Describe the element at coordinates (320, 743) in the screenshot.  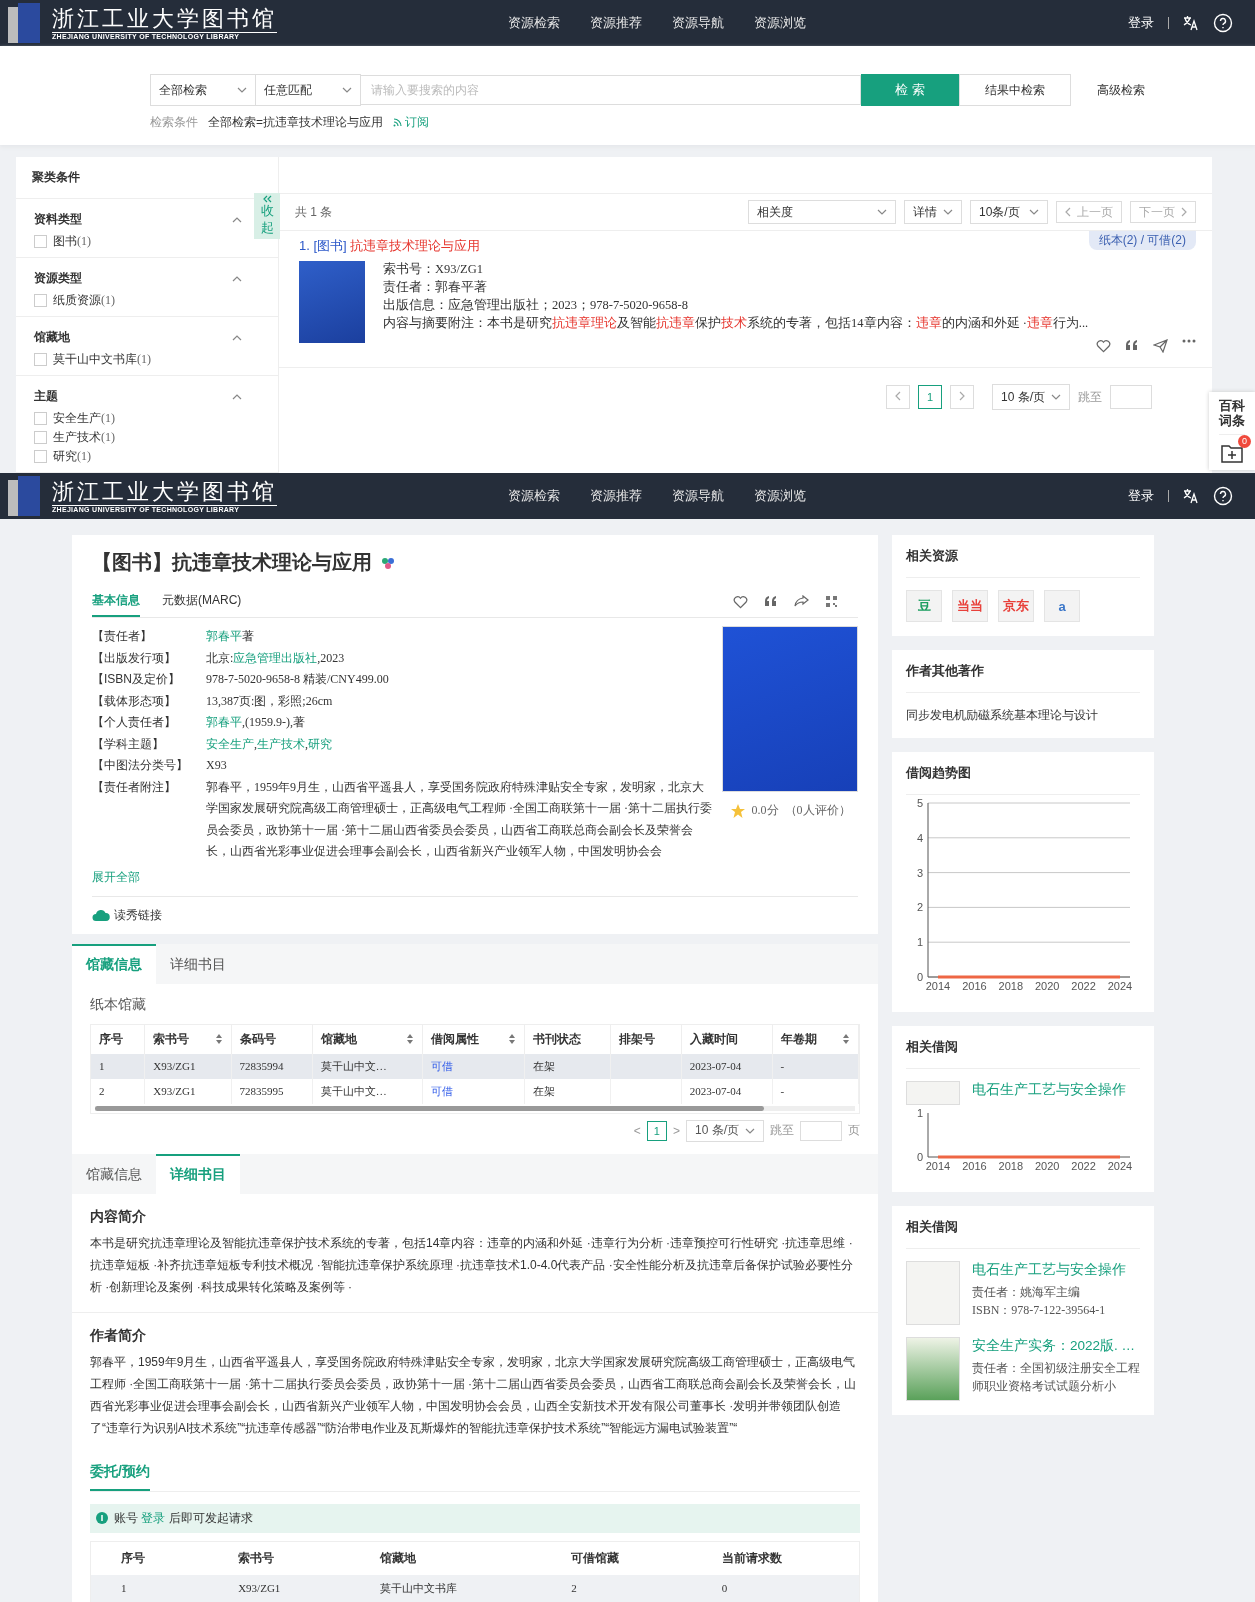
I see `field-link: 研究` at that location.